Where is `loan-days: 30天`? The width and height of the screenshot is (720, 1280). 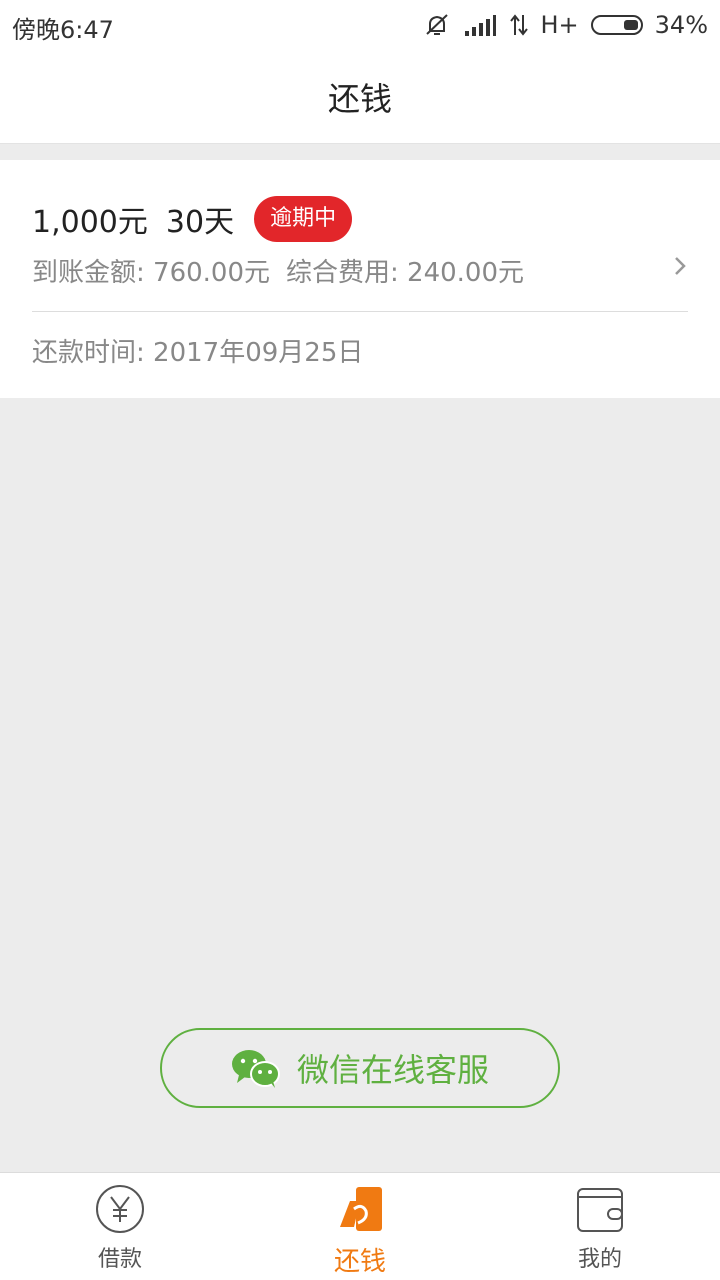 loan-days: 30天 is located at coordinates (200, 222).